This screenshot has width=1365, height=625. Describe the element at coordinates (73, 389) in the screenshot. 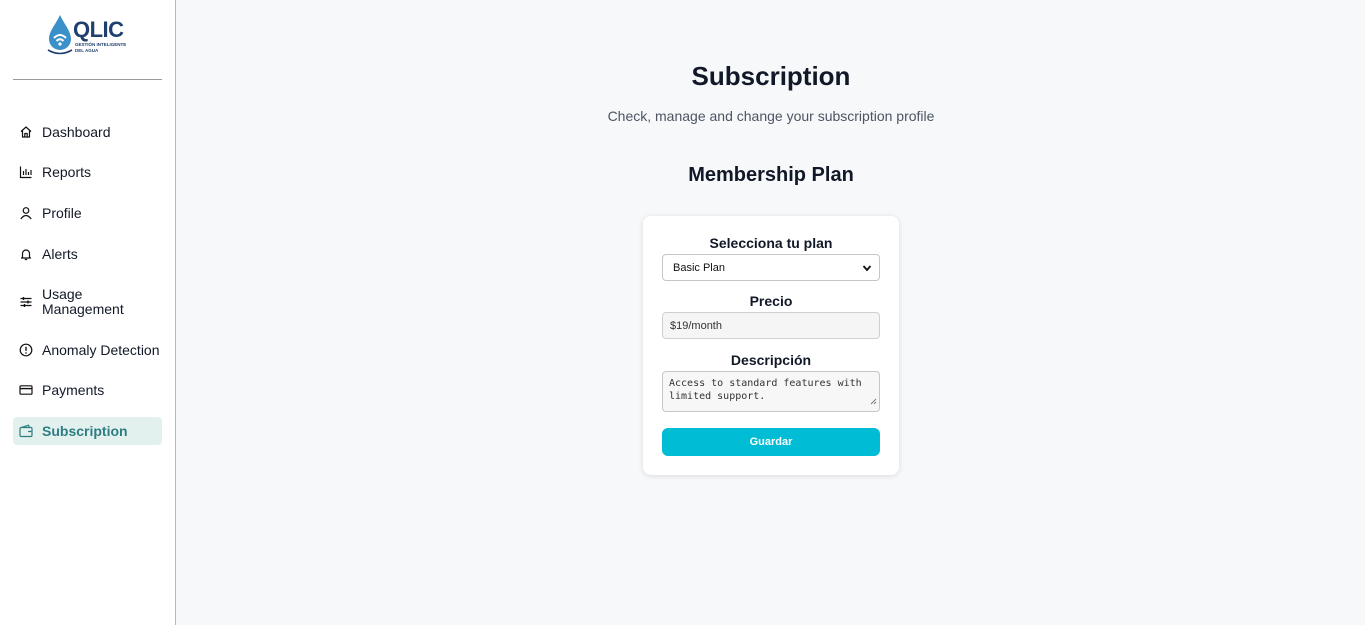

I see `sidebar-item-label: Payments` at that location.